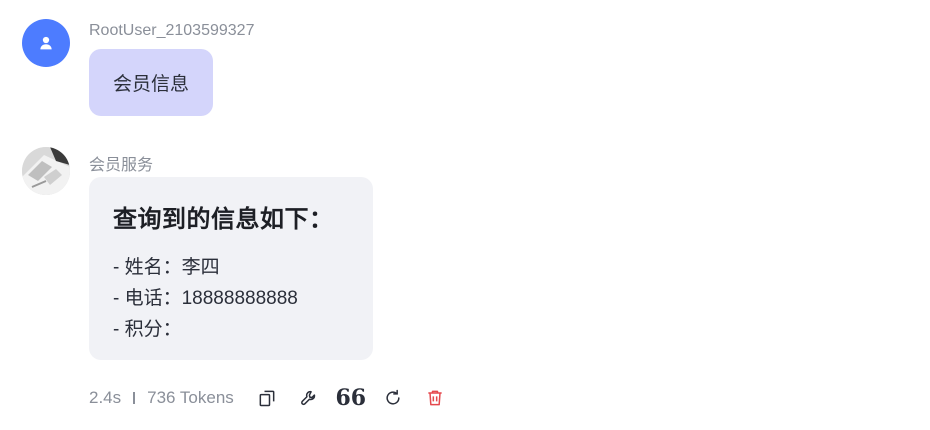 Image resolution: width=930 pixels, height=430 pixels. I want to click on message-meta-bar: 2.4s 736 Tokens 66, so click(267, 398).